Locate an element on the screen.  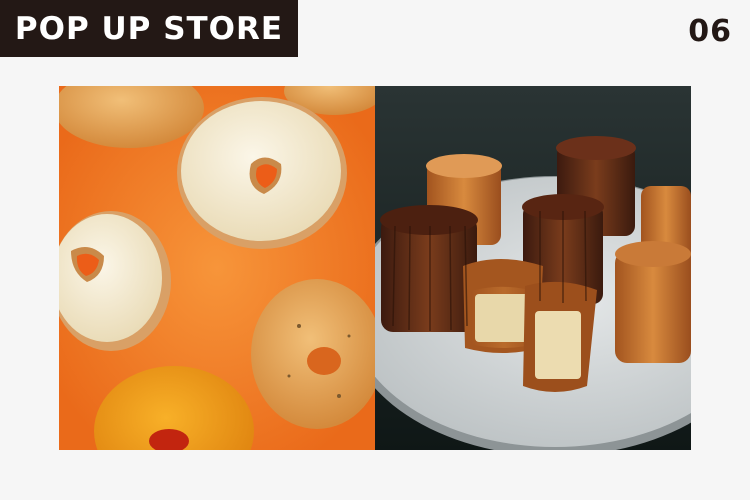
banner-title: POP UP STORE is located at coordinates (149, 28).